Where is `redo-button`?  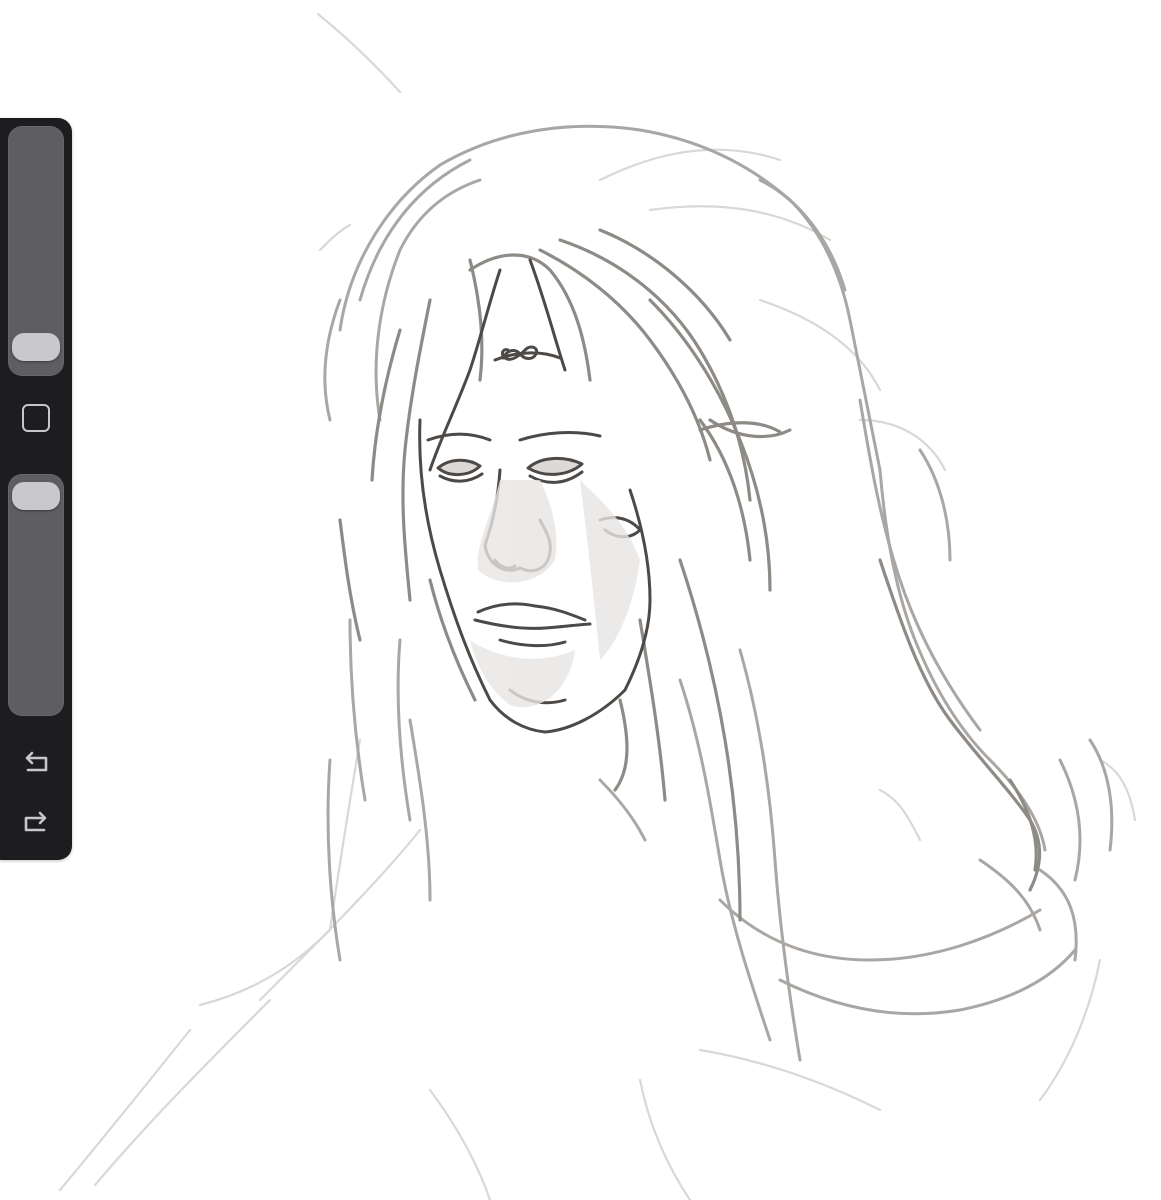 redo-button is located at coordinates (36, 824).